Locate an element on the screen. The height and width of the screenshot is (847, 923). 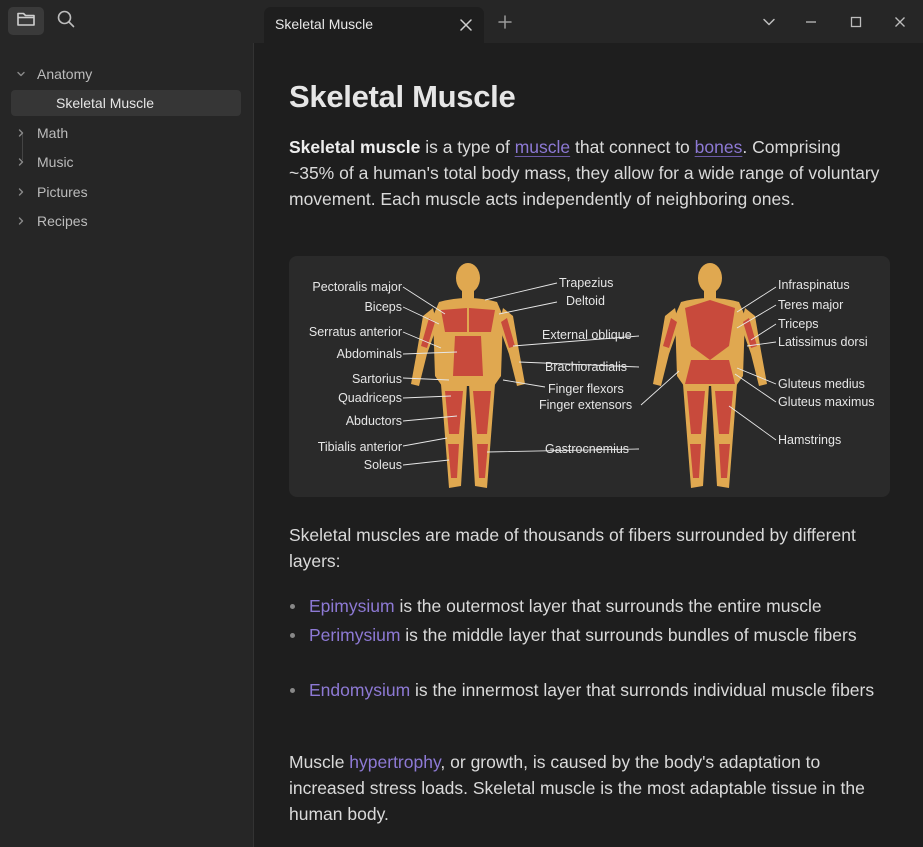
folder-label: Math is located at coordinates (53, 133).